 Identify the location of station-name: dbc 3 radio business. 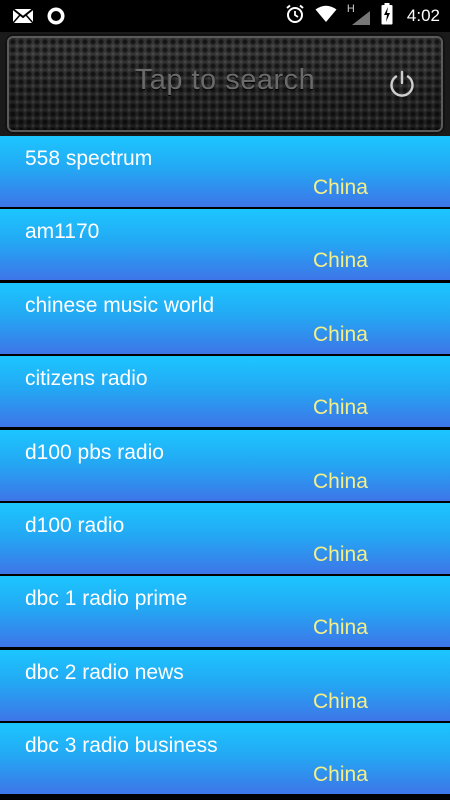
(121, 746).